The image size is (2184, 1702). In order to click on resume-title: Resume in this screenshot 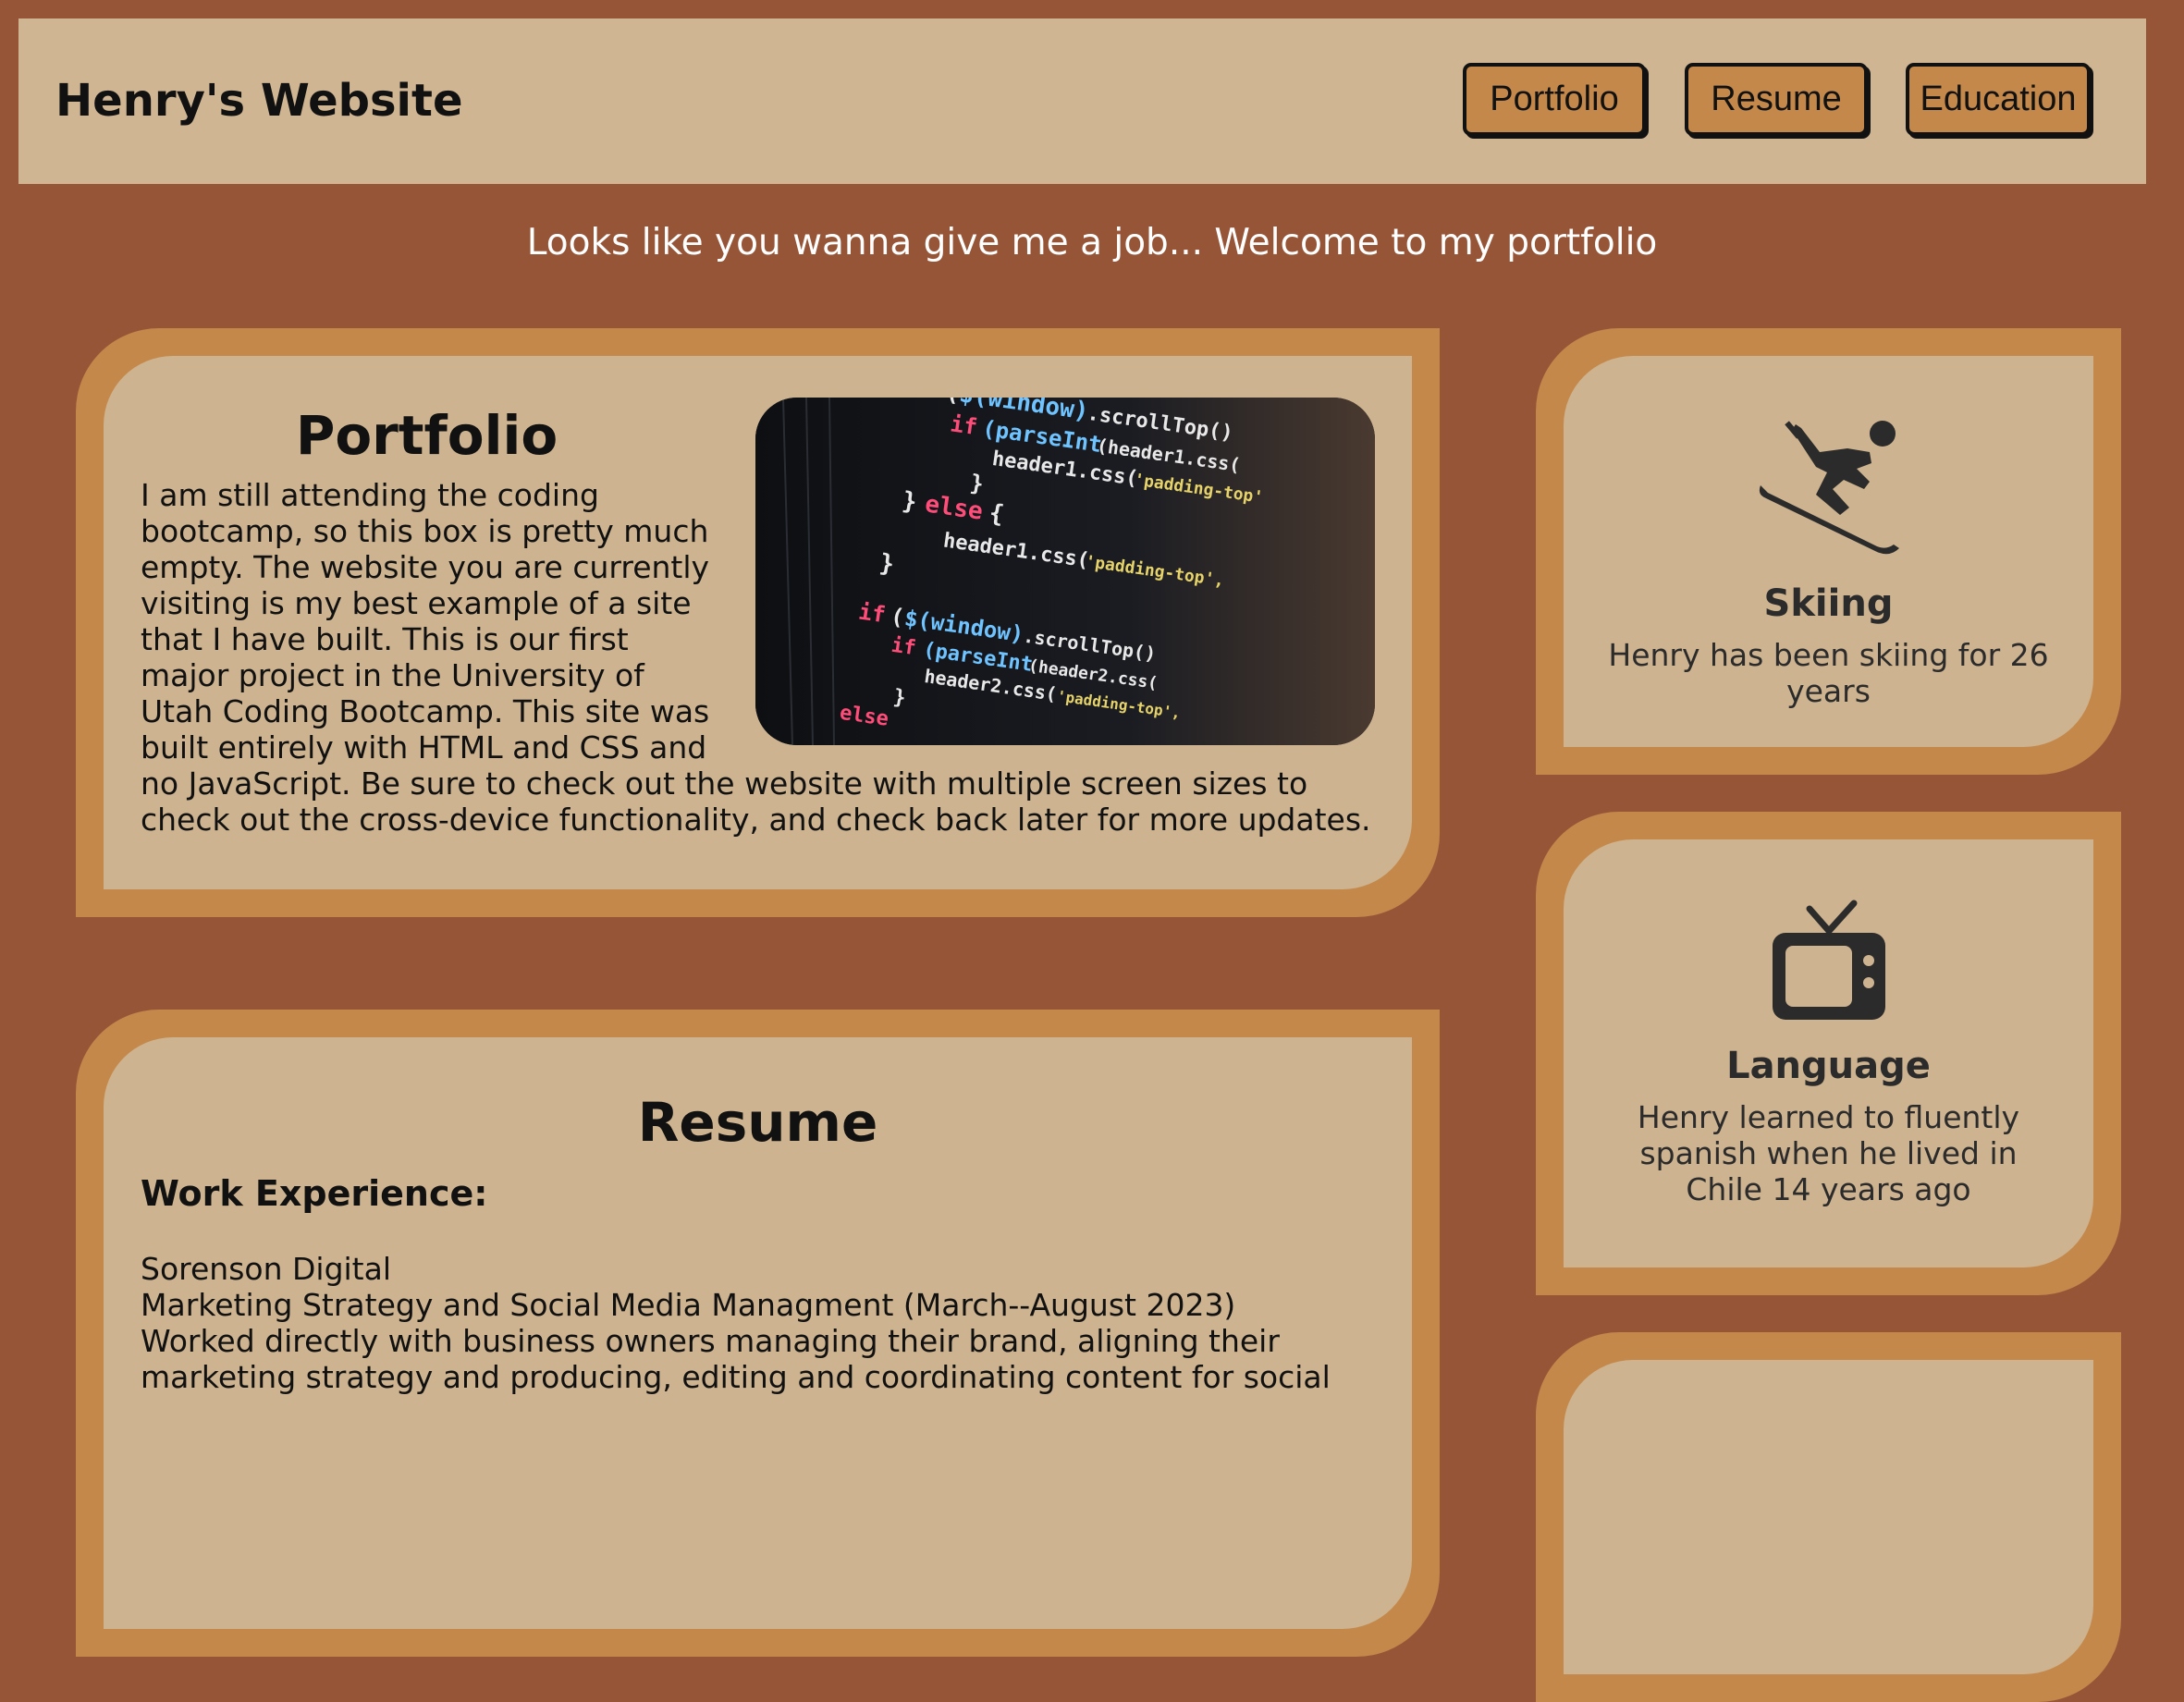, I will do `click(757, 1122)`.